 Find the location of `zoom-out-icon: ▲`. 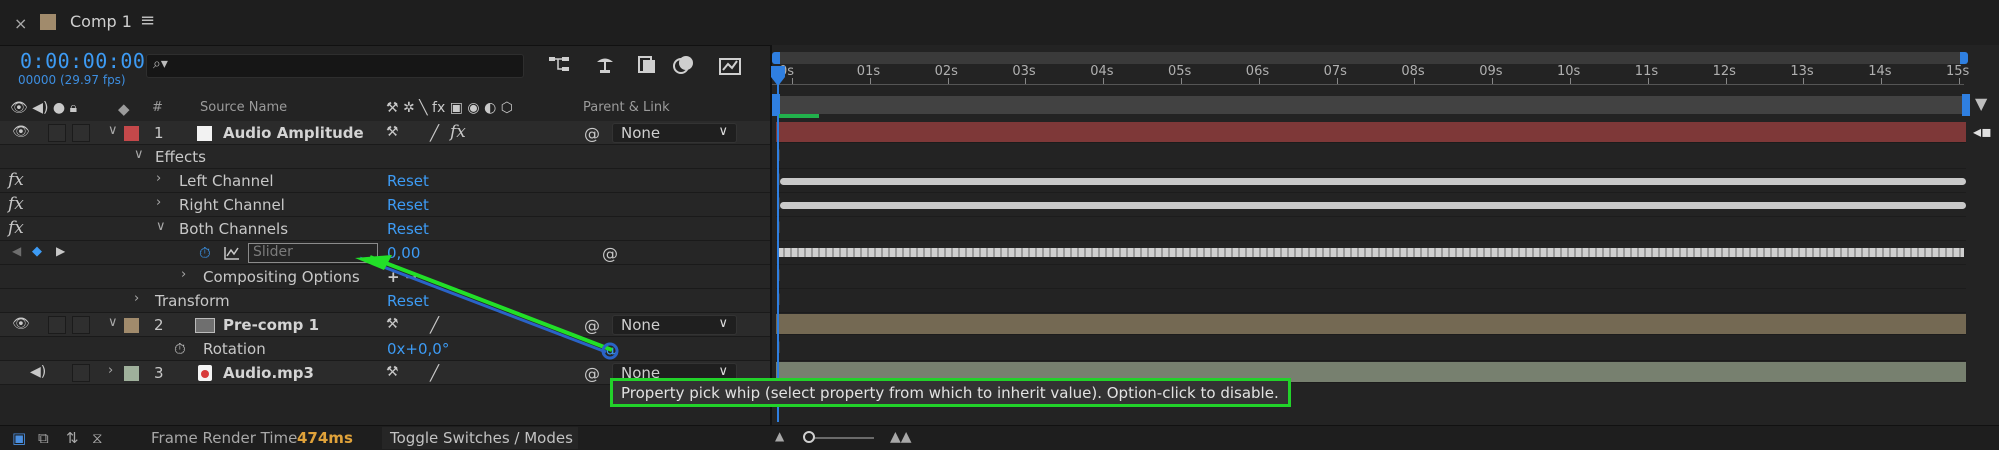

zoom-out-icon: ▲ is located at coordinates (779, 436).